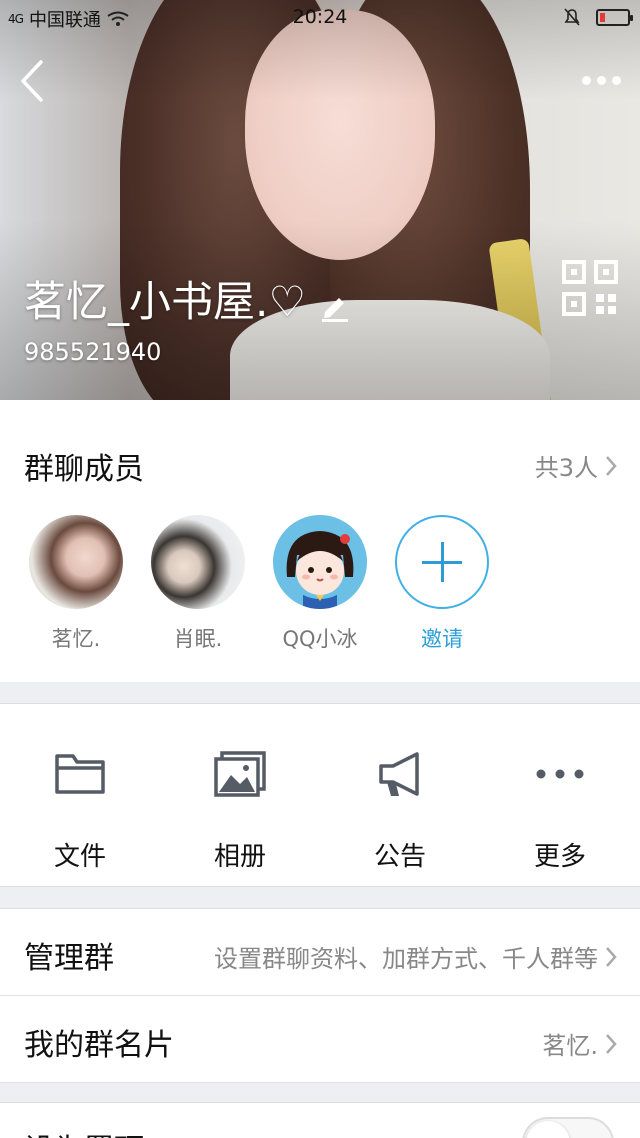 This screenshot has width=640, height=1138. I want to click on members-count-link: 共3人, so click(576, 465).